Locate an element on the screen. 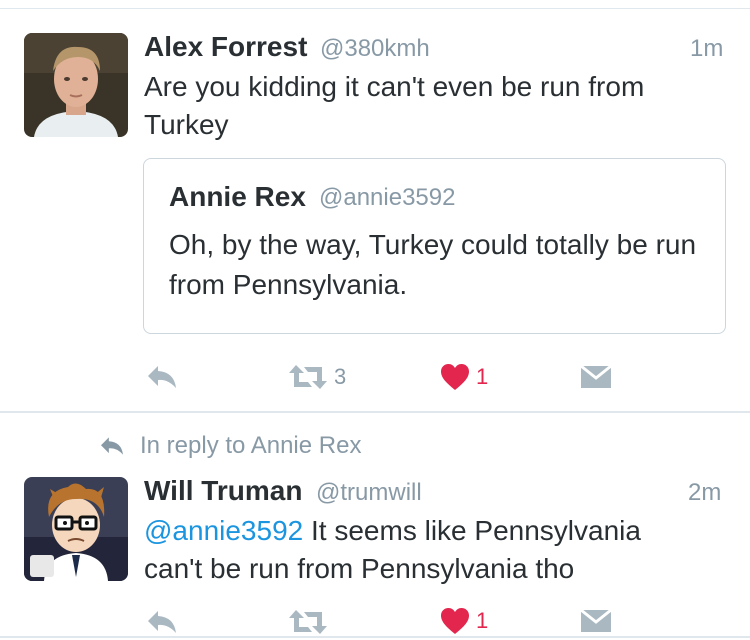 Image resolution: width=750 pixels, height=640 pixels. tweet-divider is located at coordinates (375, 412).